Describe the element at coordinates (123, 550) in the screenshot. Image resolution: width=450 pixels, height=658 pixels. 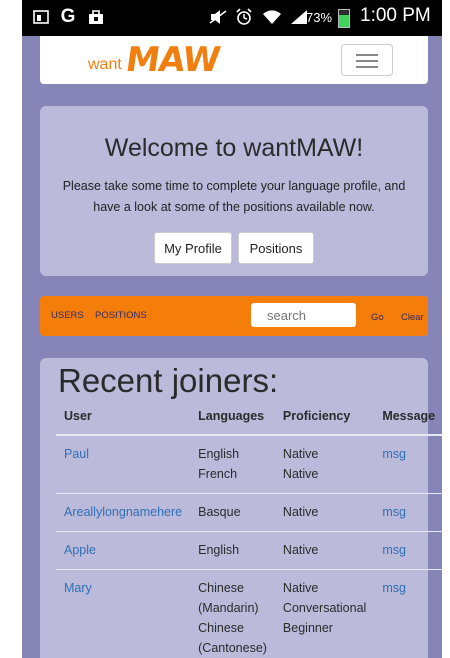
I see `user-link: Apple` at that location.